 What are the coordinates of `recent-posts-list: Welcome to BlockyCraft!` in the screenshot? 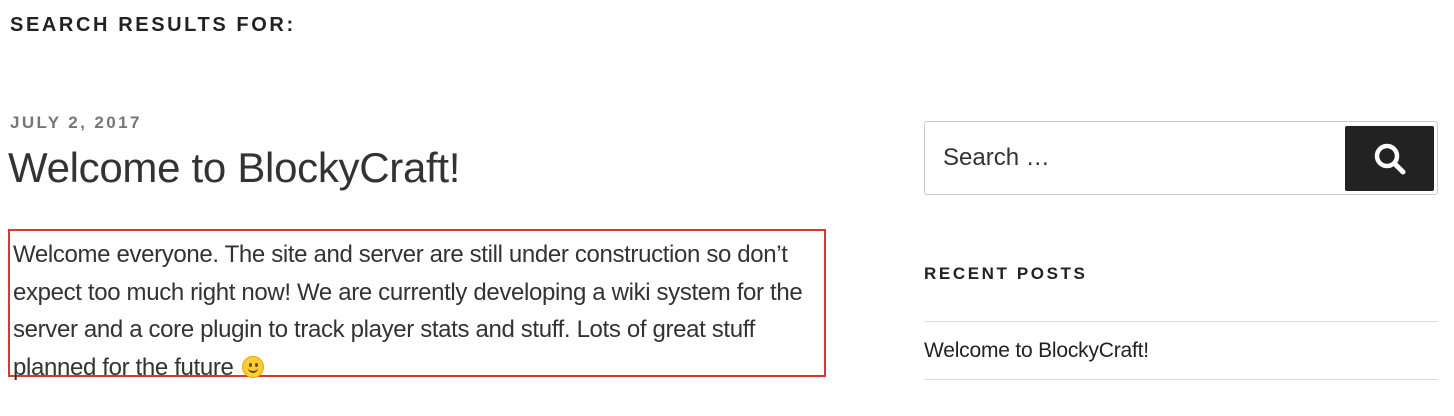 It's located at (1181, 350).